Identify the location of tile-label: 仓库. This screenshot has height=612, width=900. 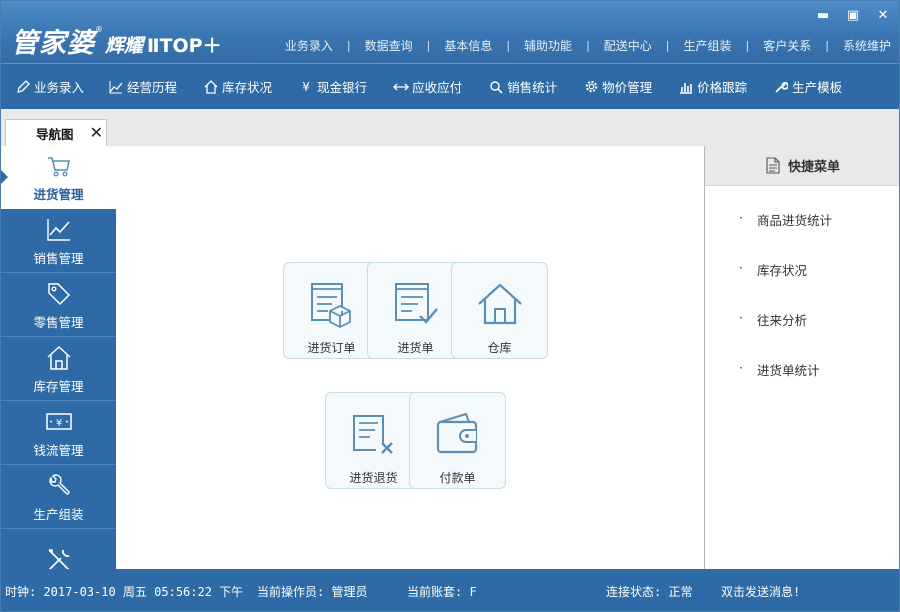
(499, 348).